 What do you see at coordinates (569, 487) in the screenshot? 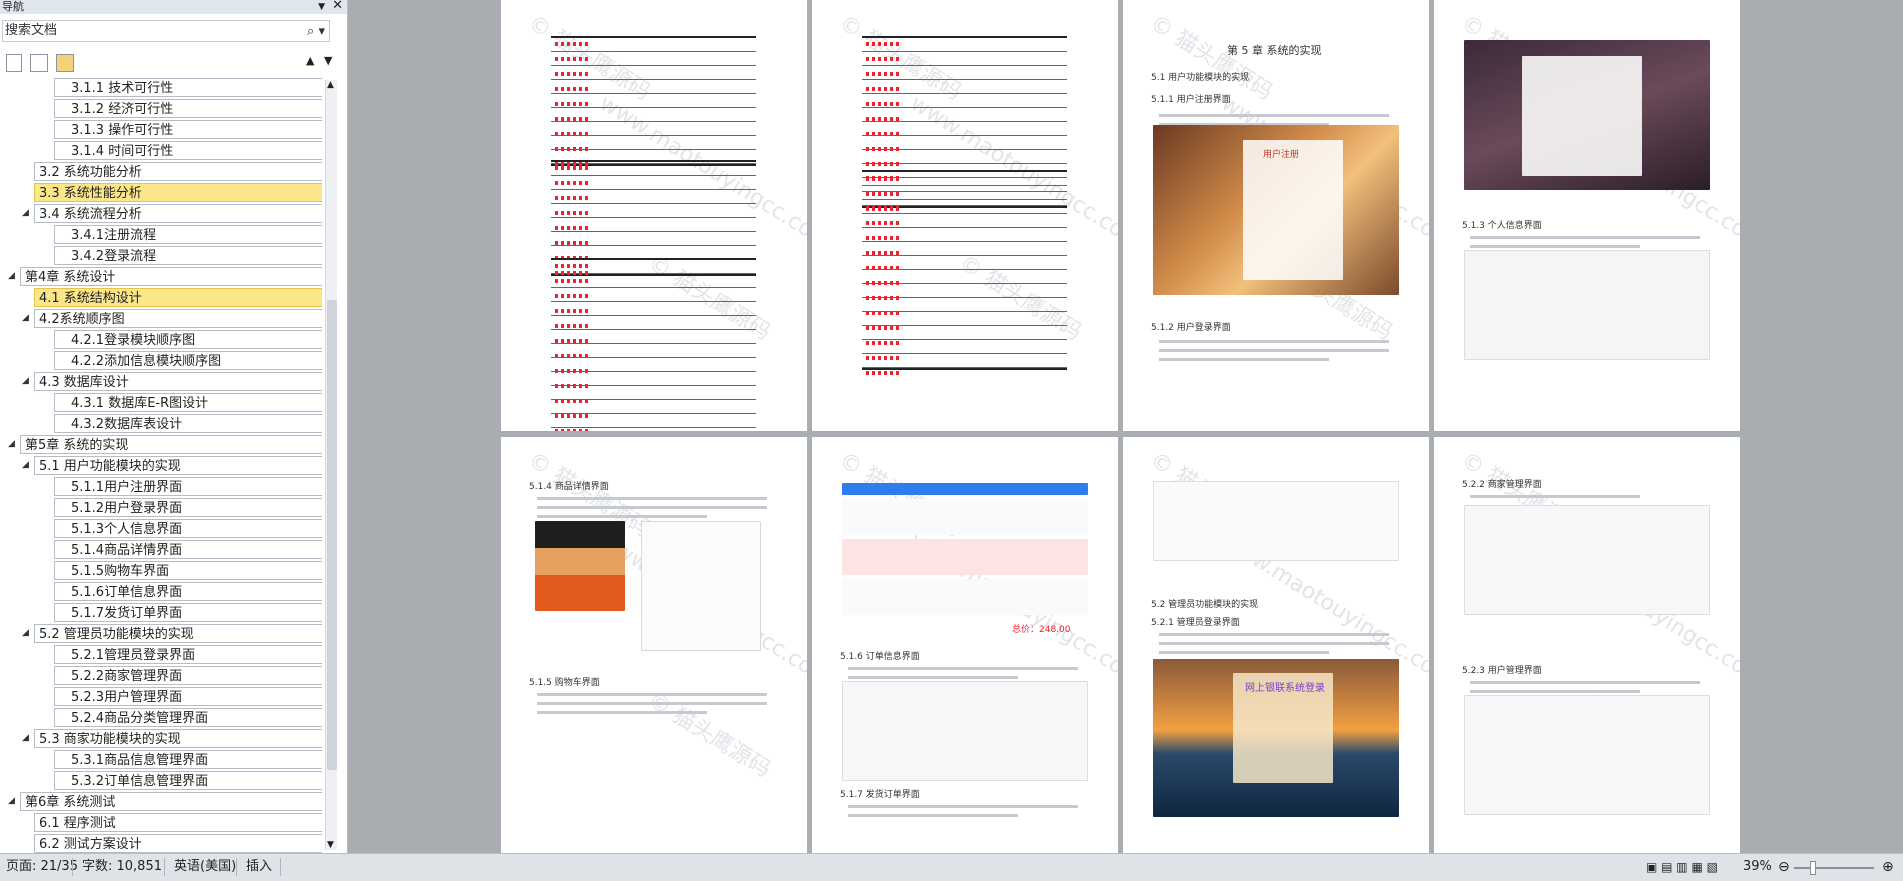
I see `heading: 5.1.4 商品详情界面` at bounding box center [569, 487].